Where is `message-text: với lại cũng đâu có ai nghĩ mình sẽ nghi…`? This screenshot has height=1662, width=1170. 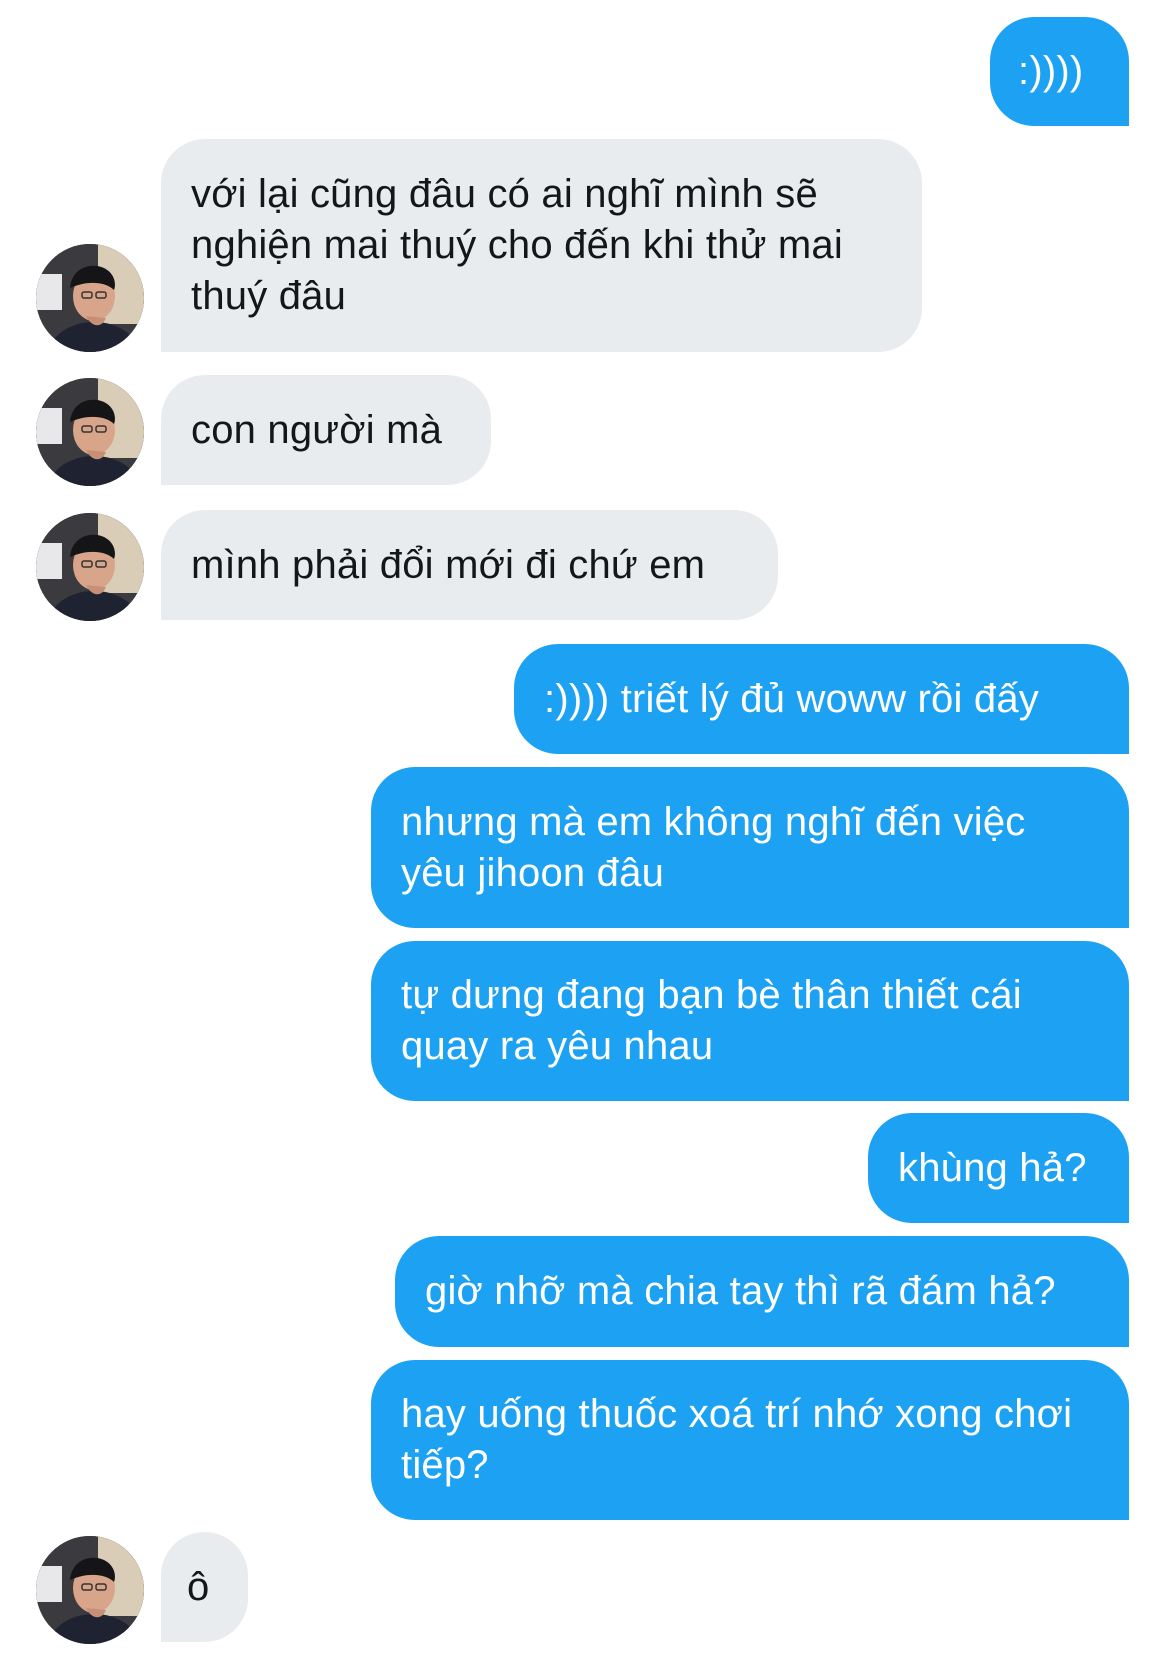
message-text: với lại cũng đâu có ai nghĩ mình sẽ nghi… is located at coordinates (517, 245).